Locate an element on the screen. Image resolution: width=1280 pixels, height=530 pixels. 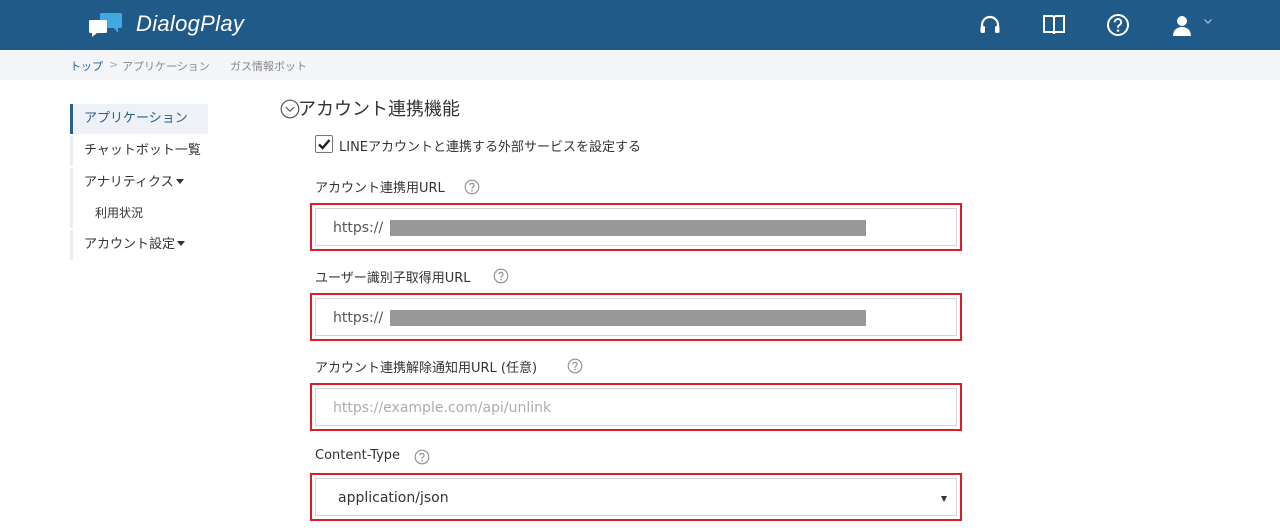
section-title: アカウント連携機能 is located at coordinates (379, 109).